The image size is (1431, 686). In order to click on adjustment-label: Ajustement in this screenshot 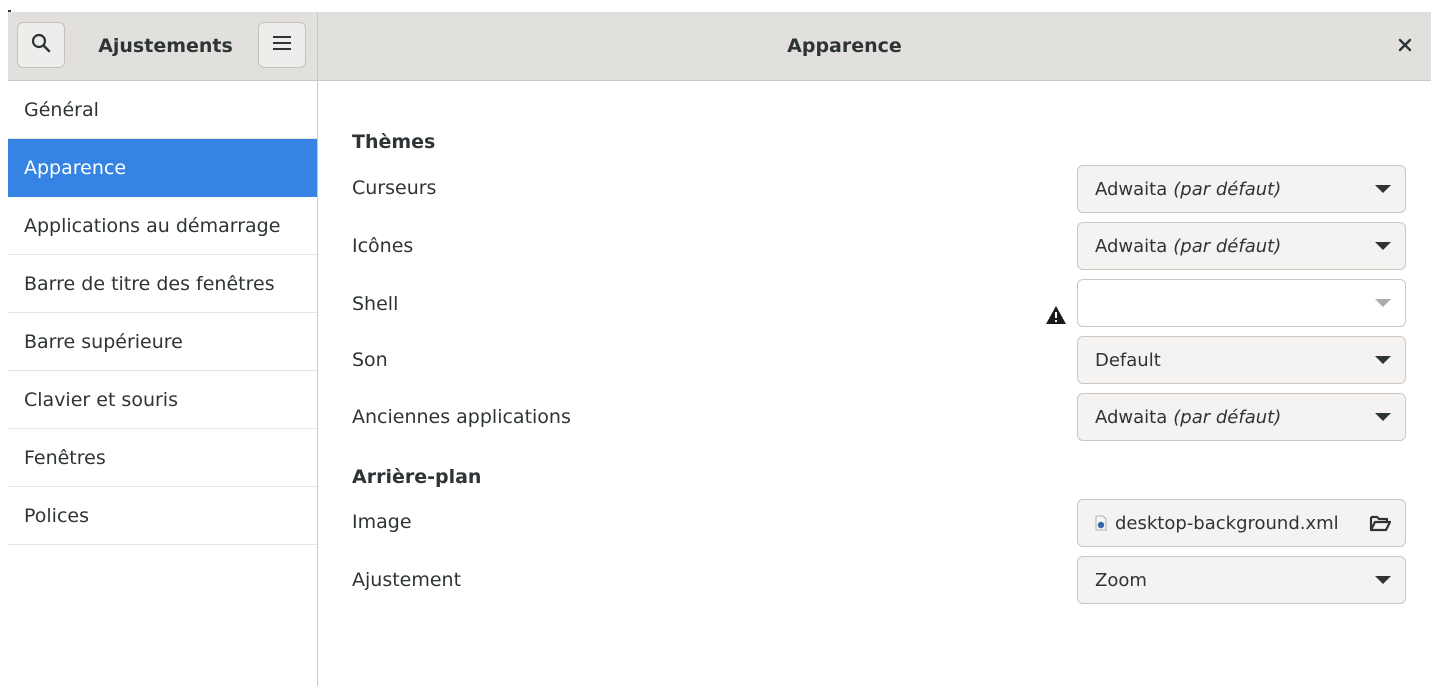, I will do `click(407, 580)`.